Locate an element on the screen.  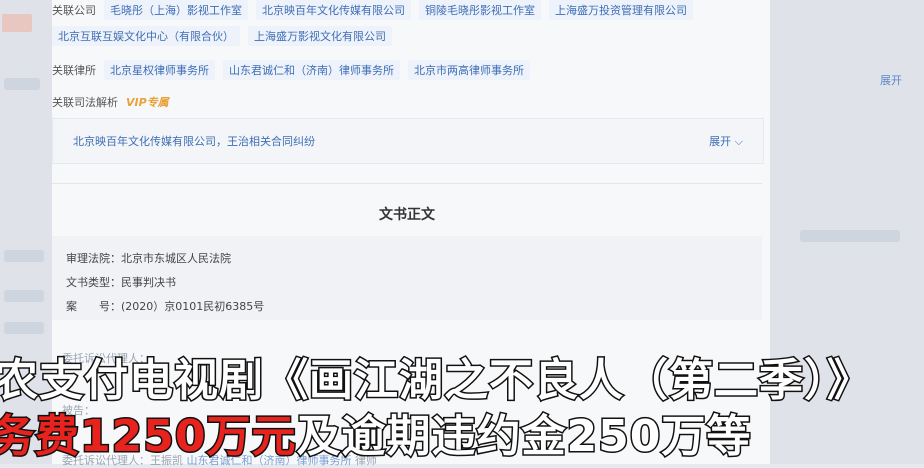
judicial-analysis-label: 关联司法解析 is located at coordinates (85, 102).